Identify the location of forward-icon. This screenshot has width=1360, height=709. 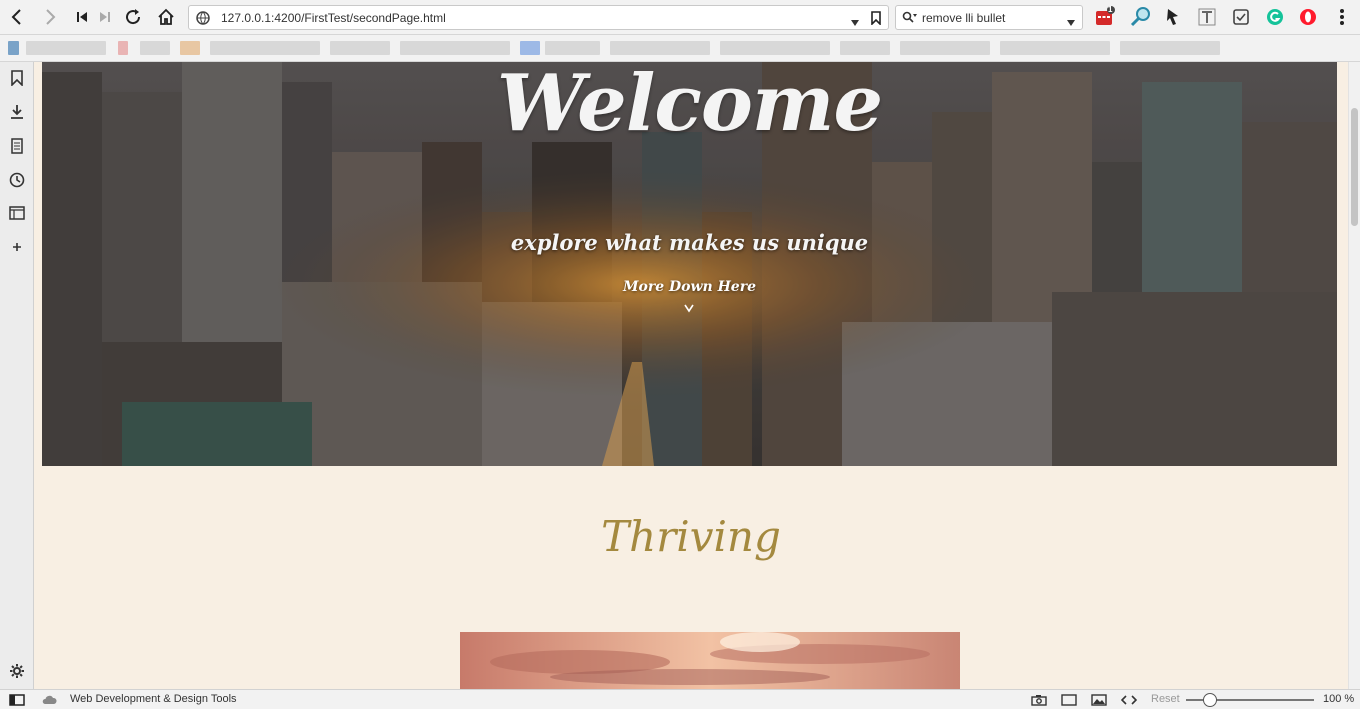
(50, 17).